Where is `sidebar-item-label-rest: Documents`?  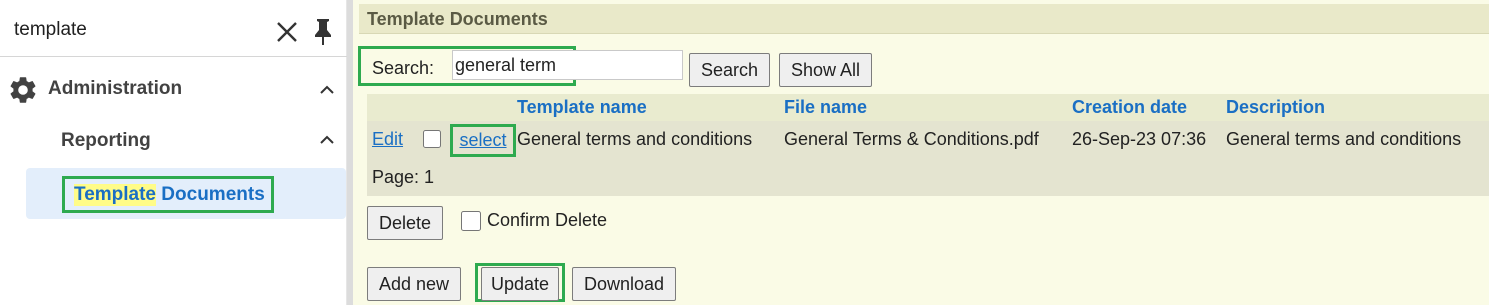
sidebar-item-label-rest: Documents is located at coordinates (210, 194).